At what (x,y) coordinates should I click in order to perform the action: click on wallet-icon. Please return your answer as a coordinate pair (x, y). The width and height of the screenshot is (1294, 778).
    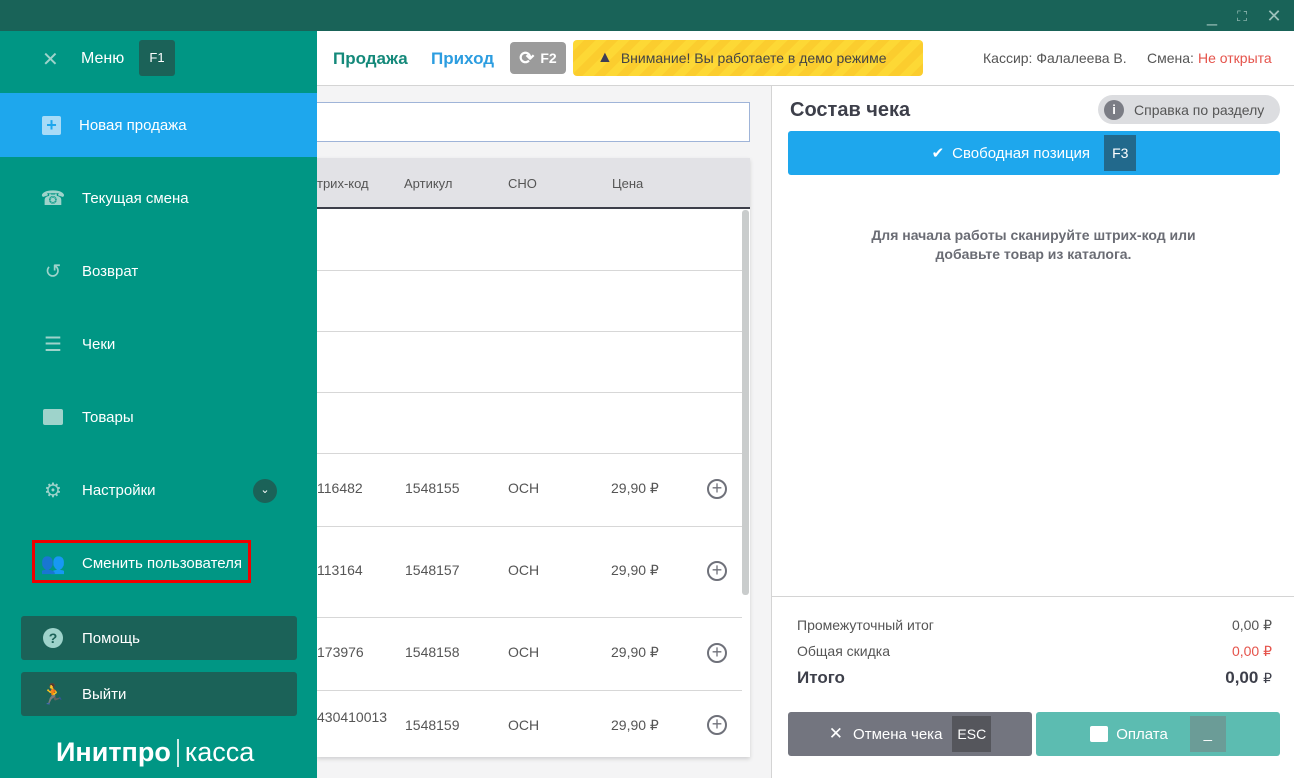
    Looking at the image, I should click on (1099, 734).